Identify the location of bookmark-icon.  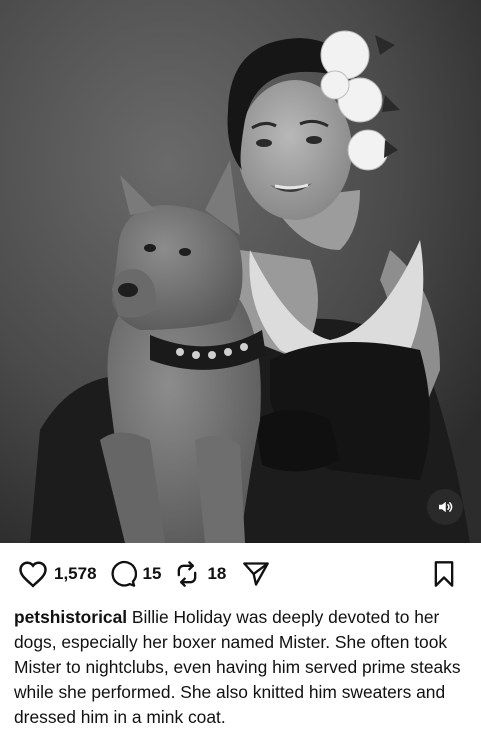
(444, 574).